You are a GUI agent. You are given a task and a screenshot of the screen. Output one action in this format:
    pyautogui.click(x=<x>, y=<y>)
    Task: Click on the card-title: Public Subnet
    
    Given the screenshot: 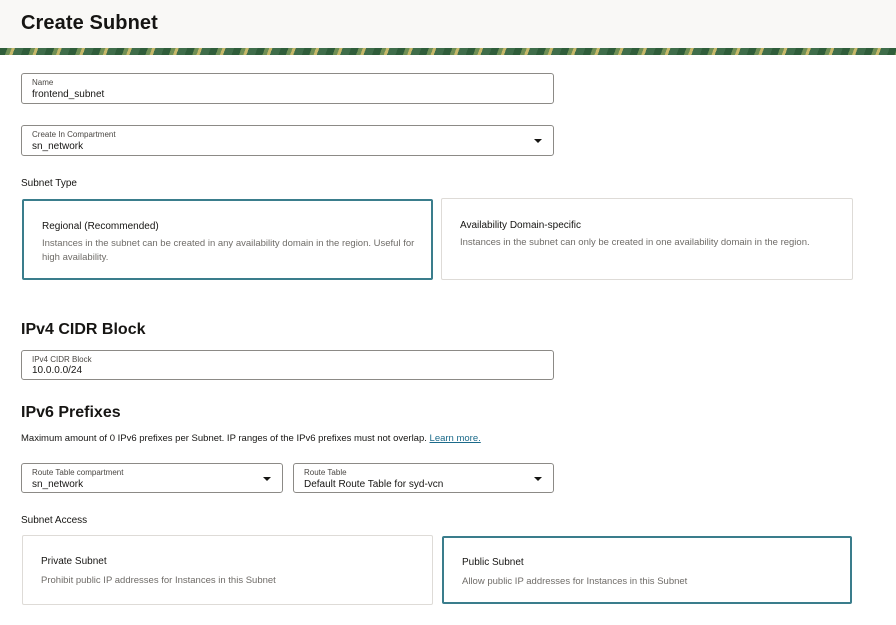 What is the action you would take?
    pyautogui.click(x=493, y=562)
    